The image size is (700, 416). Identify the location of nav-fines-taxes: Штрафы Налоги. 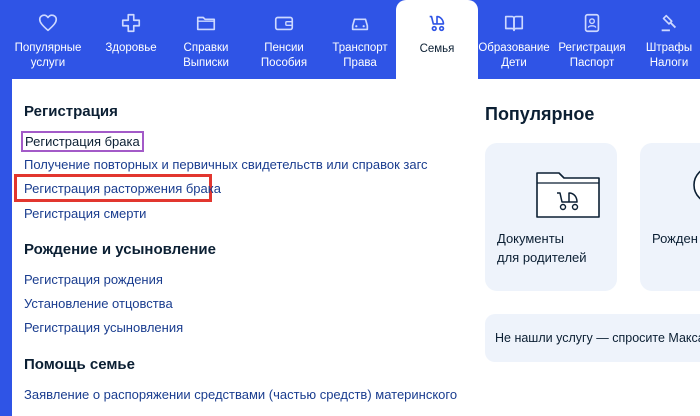
(667, 39).